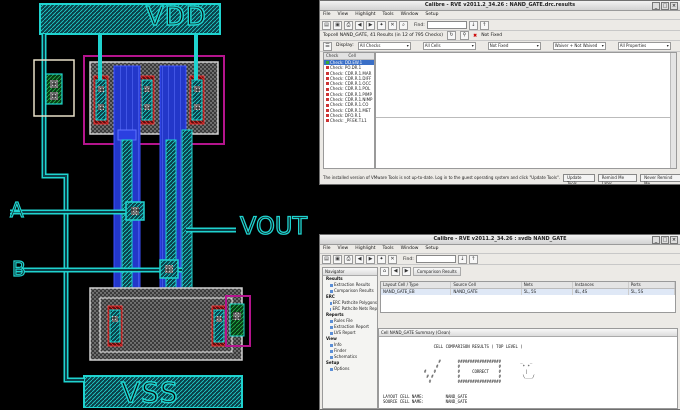  What do you see at coordinates (335, 271) in the screenshot?
I see `navigator-tab-label: Navigator` at bounding box center [335, 271].